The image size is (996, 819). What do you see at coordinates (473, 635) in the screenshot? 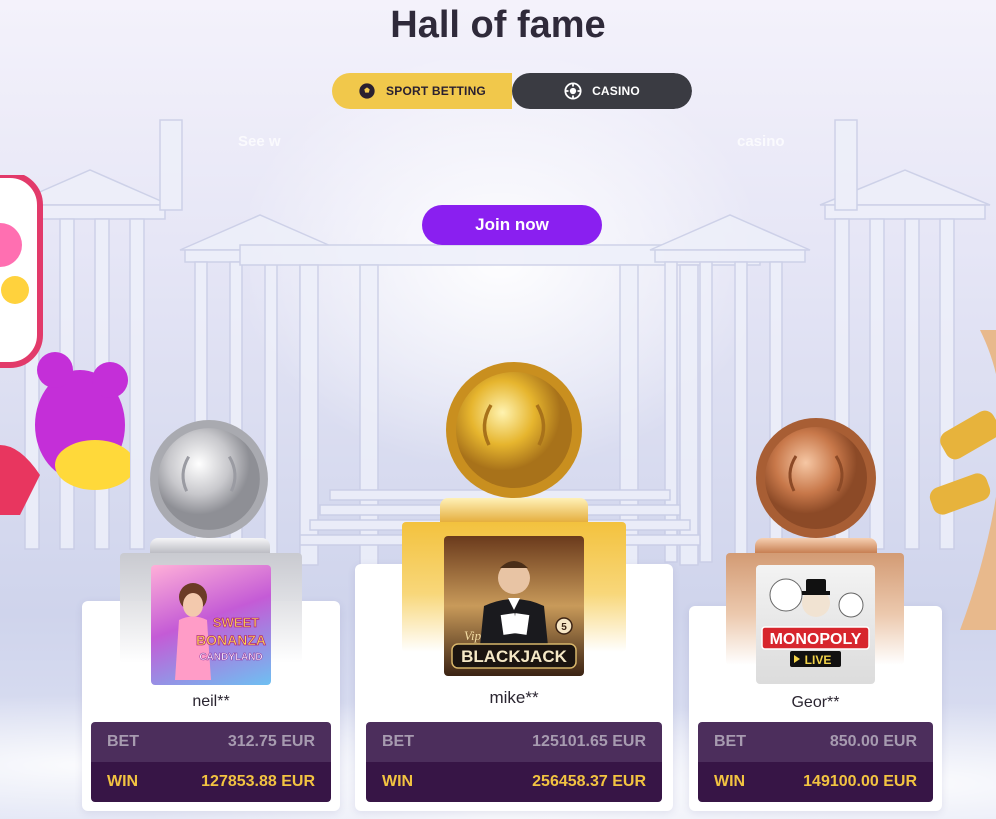
I see `game-title-line-1: Vip` at bounding box center [473, 635].